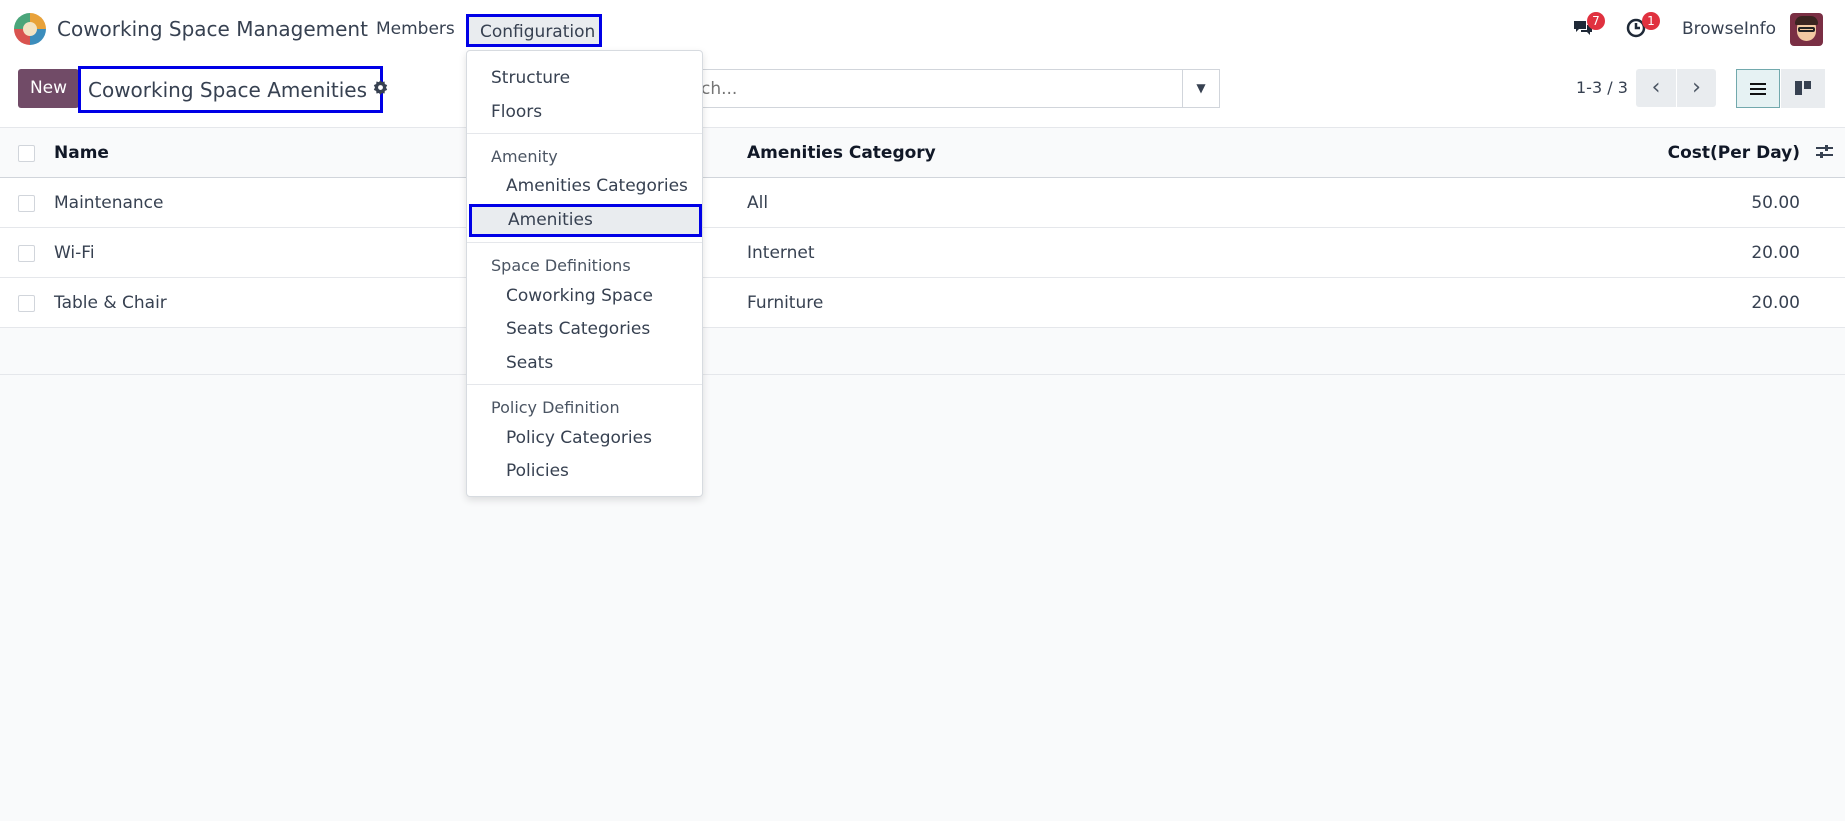 The height and width of the screenshot is (821, 1845). What do you see at coordinates (1200, 88) in the screenshot?
I see `caret-down-icon: ▼` at bounding box center [1200, 88].